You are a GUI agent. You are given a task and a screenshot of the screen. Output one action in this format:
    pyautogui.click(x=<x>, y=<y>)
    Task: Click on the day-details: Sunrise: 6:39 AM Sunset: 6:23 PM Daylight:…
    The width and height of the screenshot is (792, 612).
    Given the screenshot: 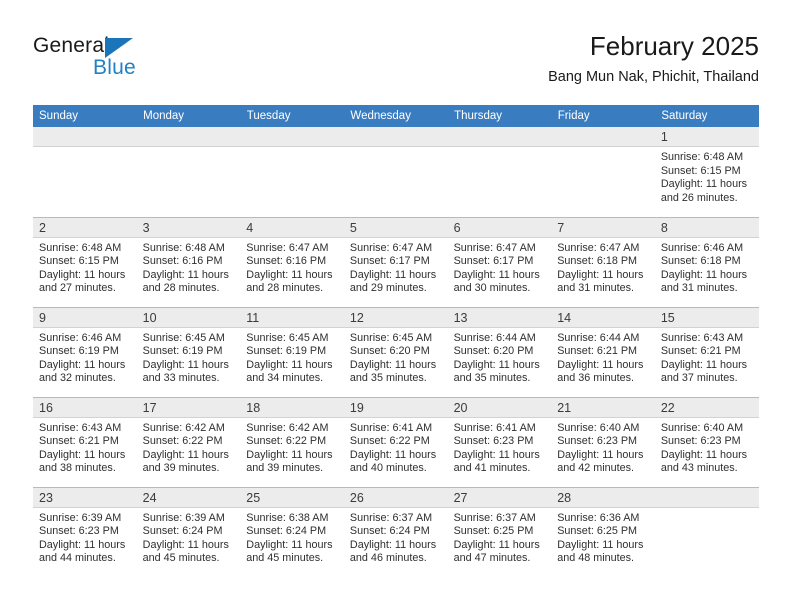 What is the action you would take?
    pyautogui.click(x=85, y=537)
    